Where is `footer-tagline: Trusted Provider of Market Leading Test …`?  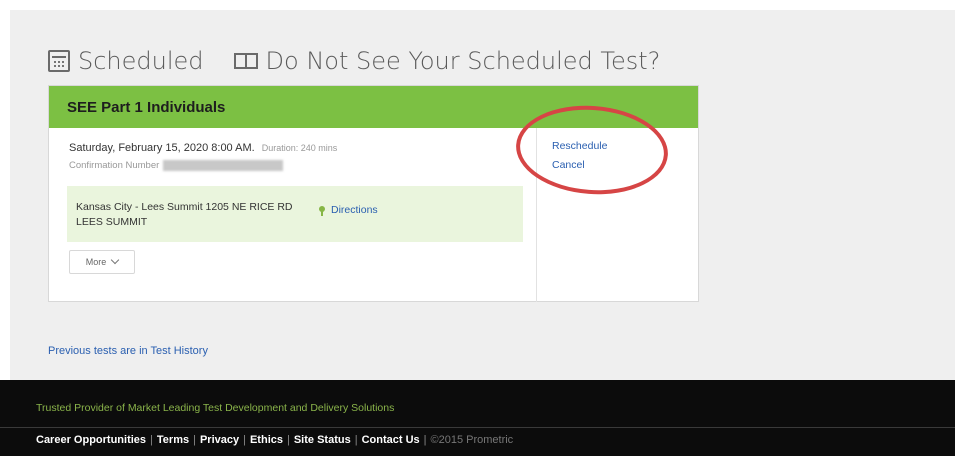 footer-tagline: Trusted Provider of Market Leading Test … is located at coordinates (215, 408).